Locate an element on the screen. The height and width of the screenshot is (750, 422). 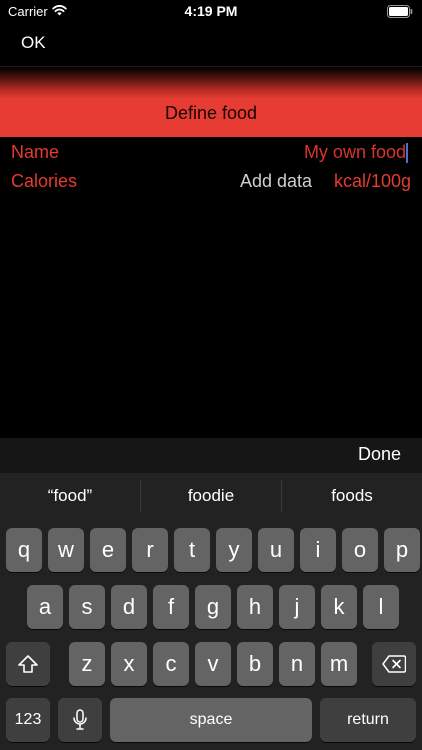
text-caret is located at coordinates (407, 153).